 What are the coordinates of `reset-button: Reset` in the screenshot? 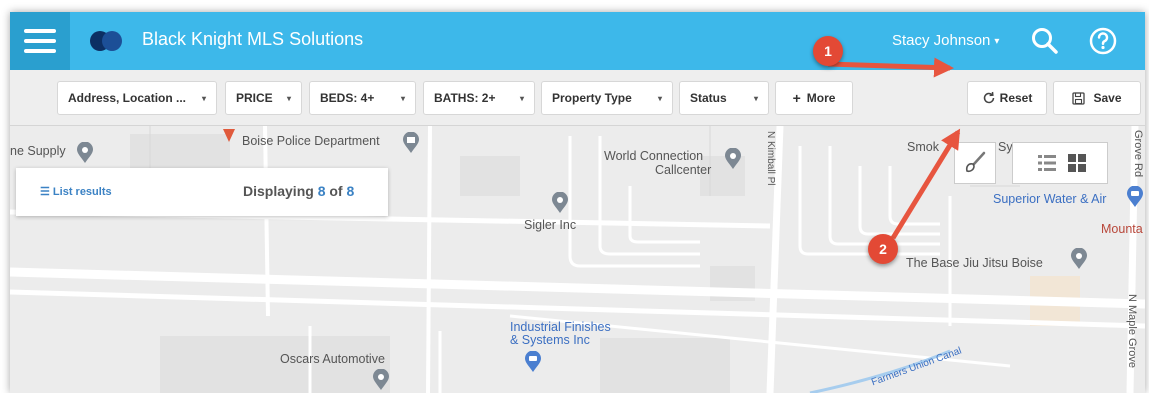 It's located at (1007, 98).